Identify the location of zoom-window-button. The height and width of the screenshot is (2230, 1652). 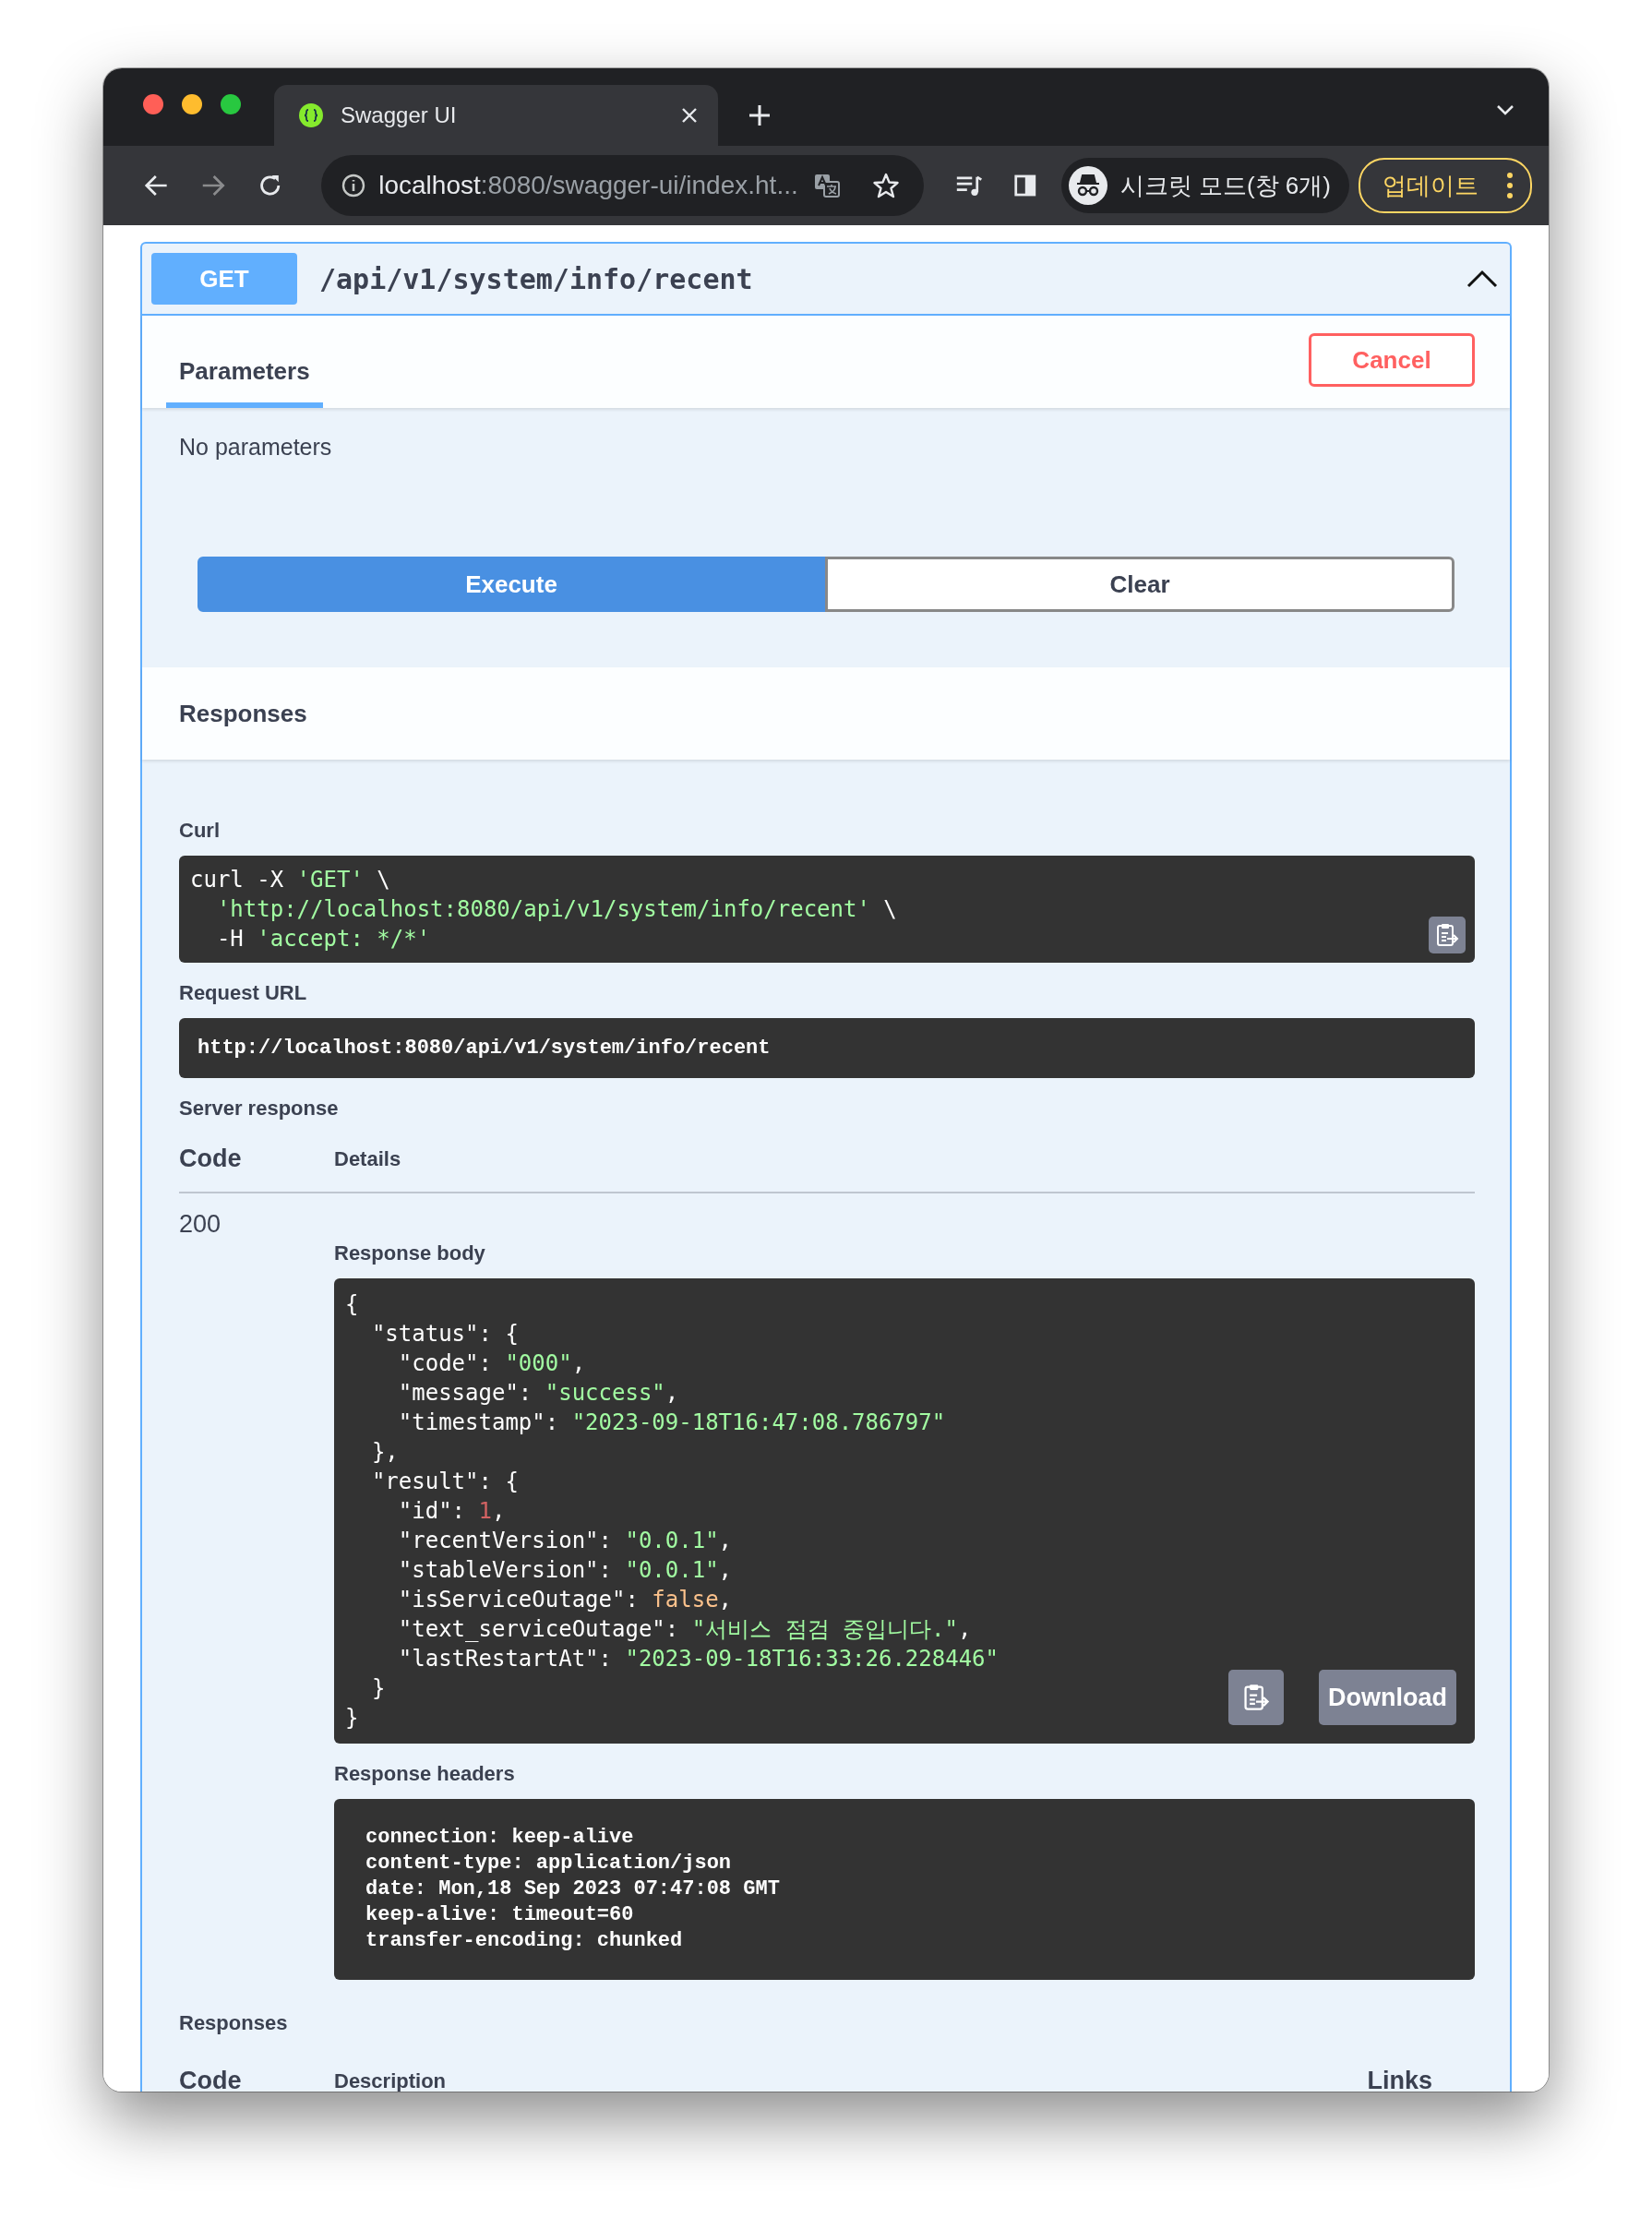
(231, 104).